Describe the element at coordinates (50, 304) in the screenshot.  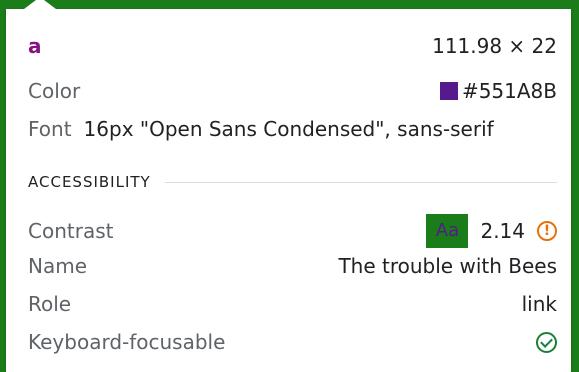
I see `role-label: Role` at that location.